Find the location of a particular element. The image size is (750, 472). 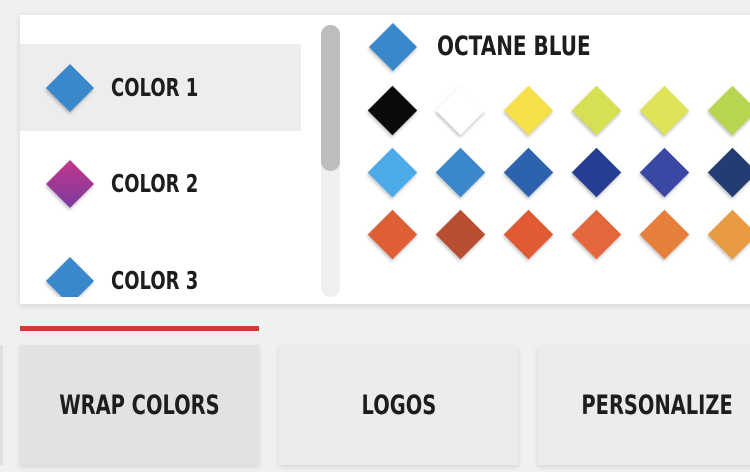

current-color-swatch is located at coordinates (393, 47).